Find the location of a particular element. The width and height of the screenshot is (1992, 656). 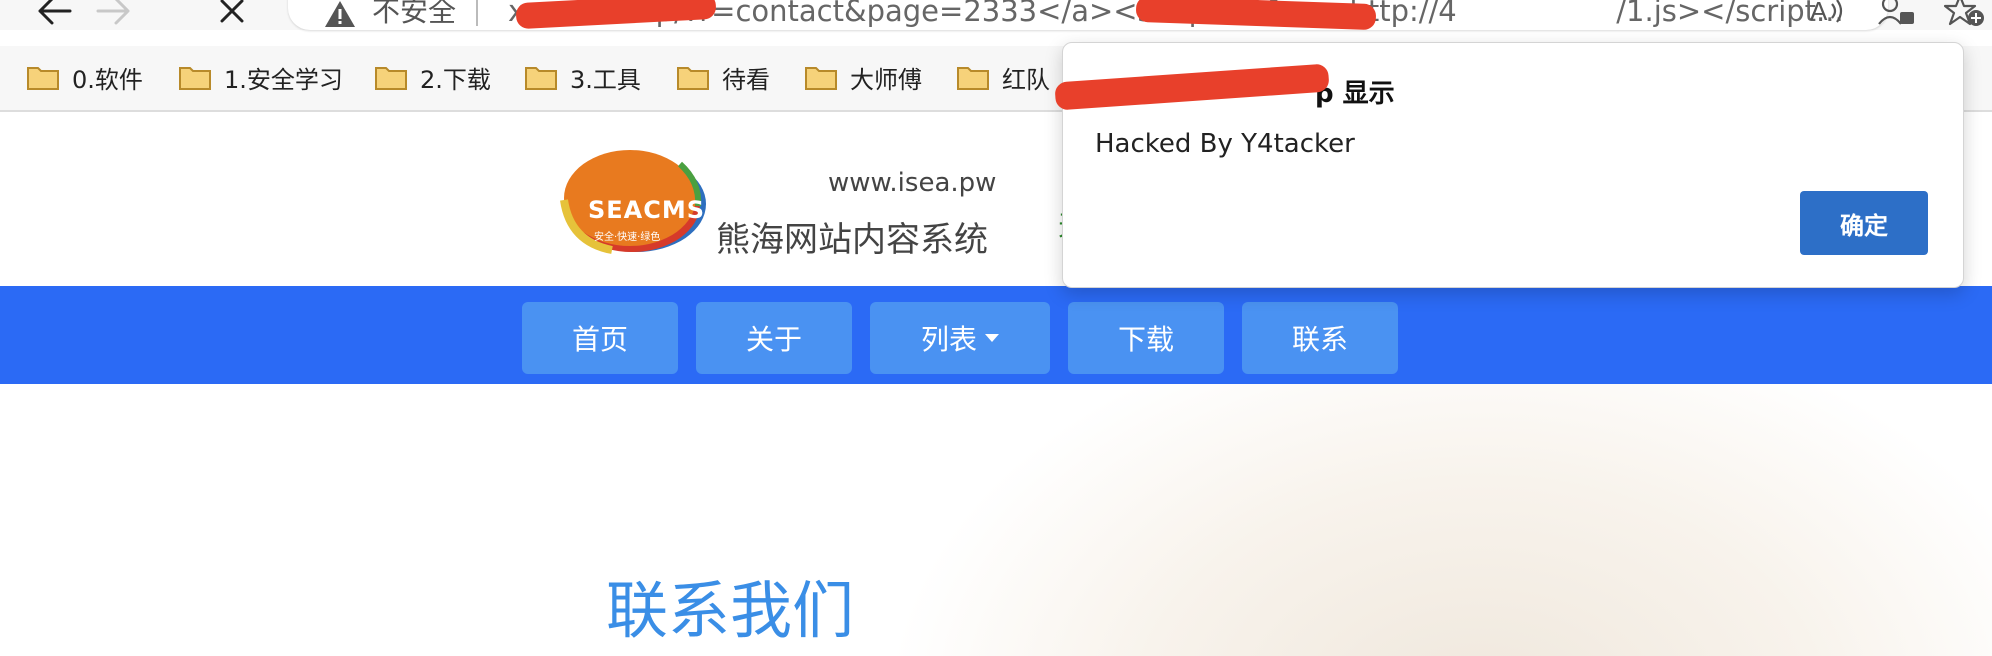

back-button is located at coordinates (54, 15).